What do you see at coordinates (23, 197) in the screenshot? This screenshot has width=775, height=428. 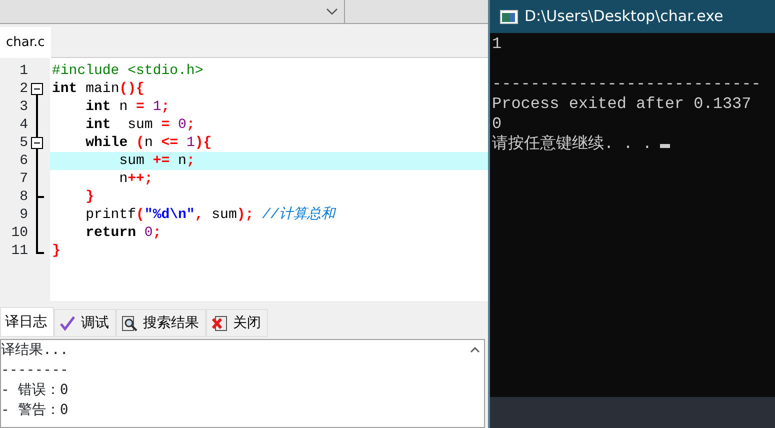 I see `line-number: 8` at bounding box center [23, 197].